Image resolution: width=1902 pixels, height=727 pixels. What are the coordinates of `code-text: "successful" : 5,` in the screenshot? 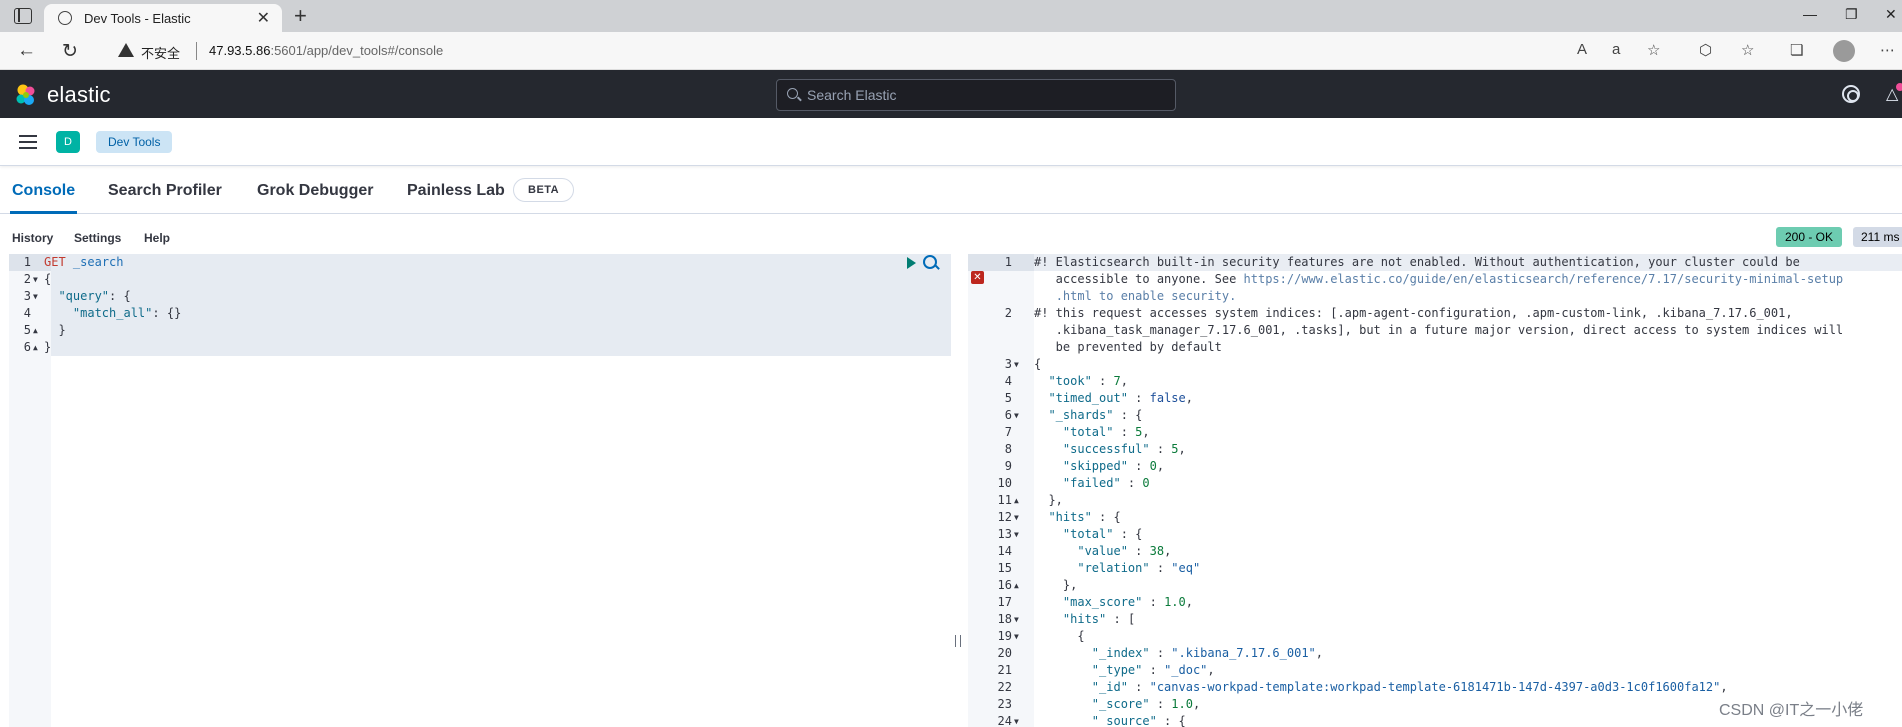 It's located at (1124, 449).